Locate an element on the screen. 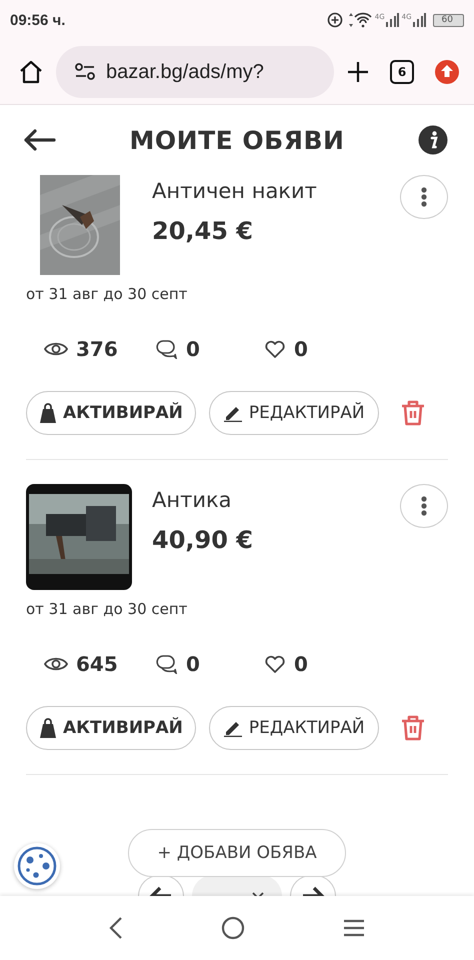  ad-price: 40,90 € is located at coordinates (203, 540).